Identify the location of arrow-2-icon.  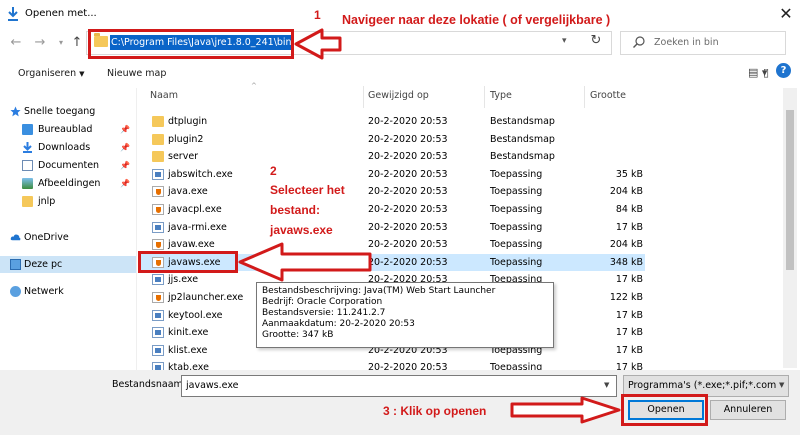
(305, 262).